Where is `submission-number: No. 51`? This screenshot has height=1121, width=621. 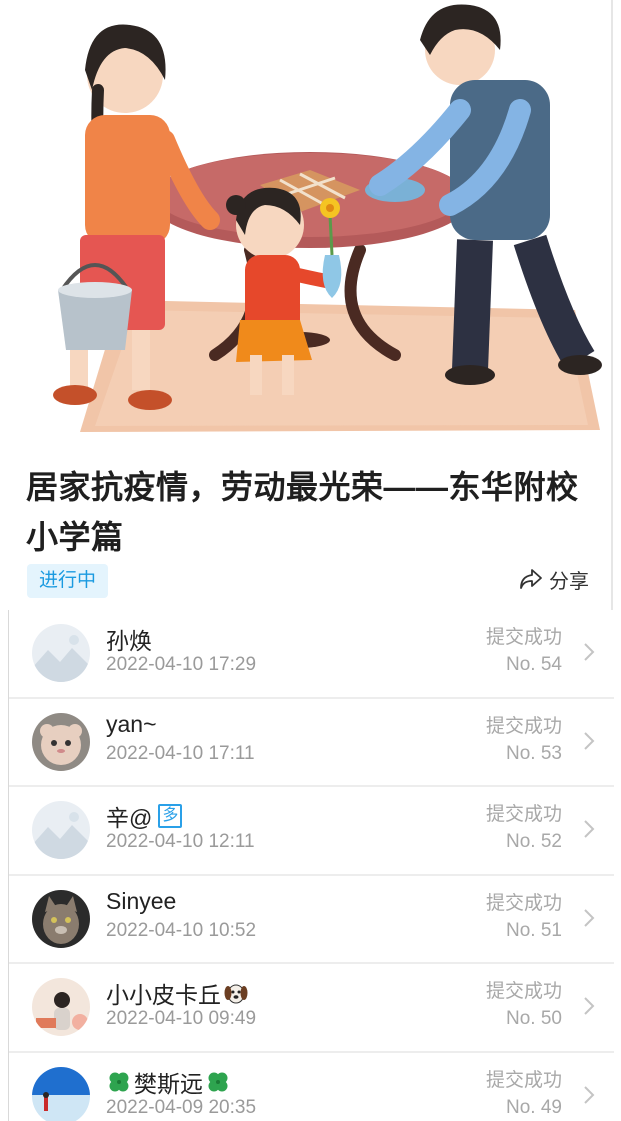
submission-number: No. 51 is located at coordinates (534, 930).